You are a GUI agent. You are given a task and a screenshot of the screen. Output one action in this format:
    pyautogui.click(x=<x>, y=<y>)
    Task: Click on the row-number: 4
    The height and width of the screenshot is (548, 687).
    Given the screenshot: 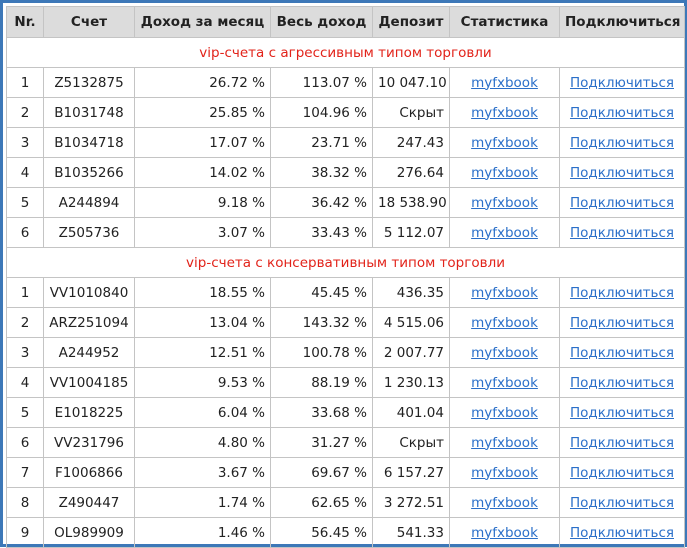 What is the action you would take?
    pyautogui.click(x=25, y=382)
    